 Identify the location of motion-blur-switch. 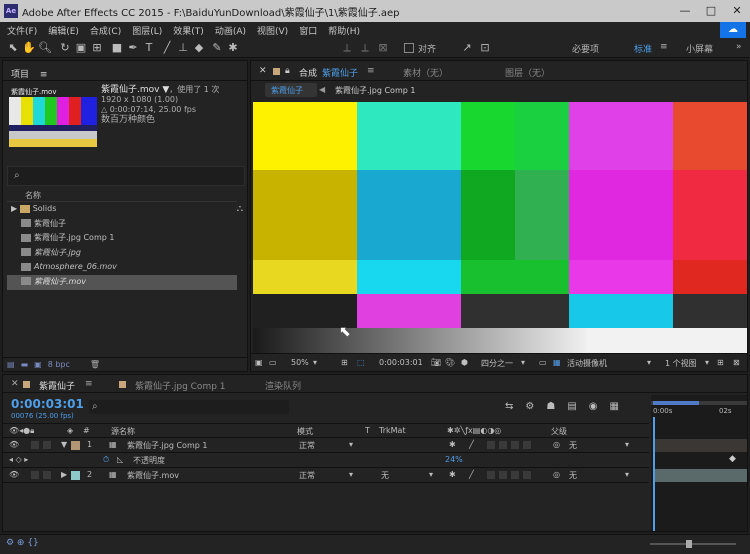
(515, 445).